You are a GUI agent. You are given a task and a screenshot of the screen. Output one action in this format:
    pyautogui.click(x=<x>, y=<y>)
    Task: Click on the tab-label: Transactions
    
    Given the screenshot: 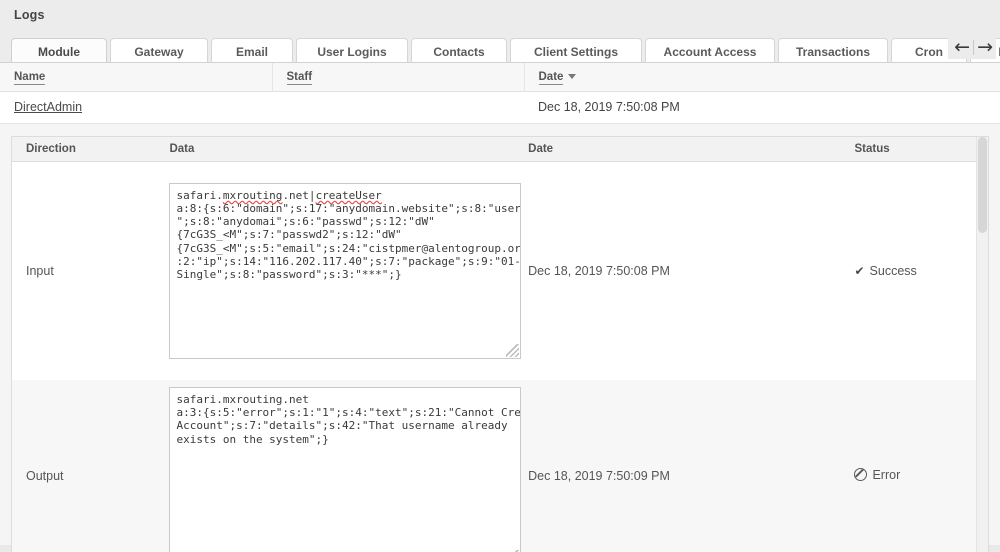 What is the action you would take?
    pyautogui.click(x=833, y=52)
    